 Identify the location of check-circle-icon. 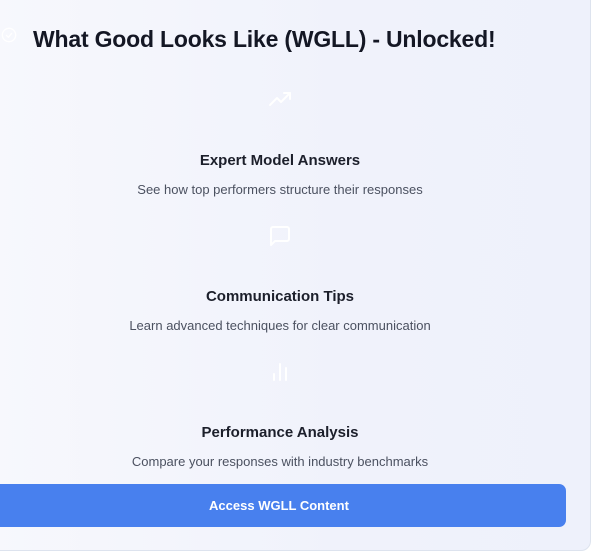
(9, 35).